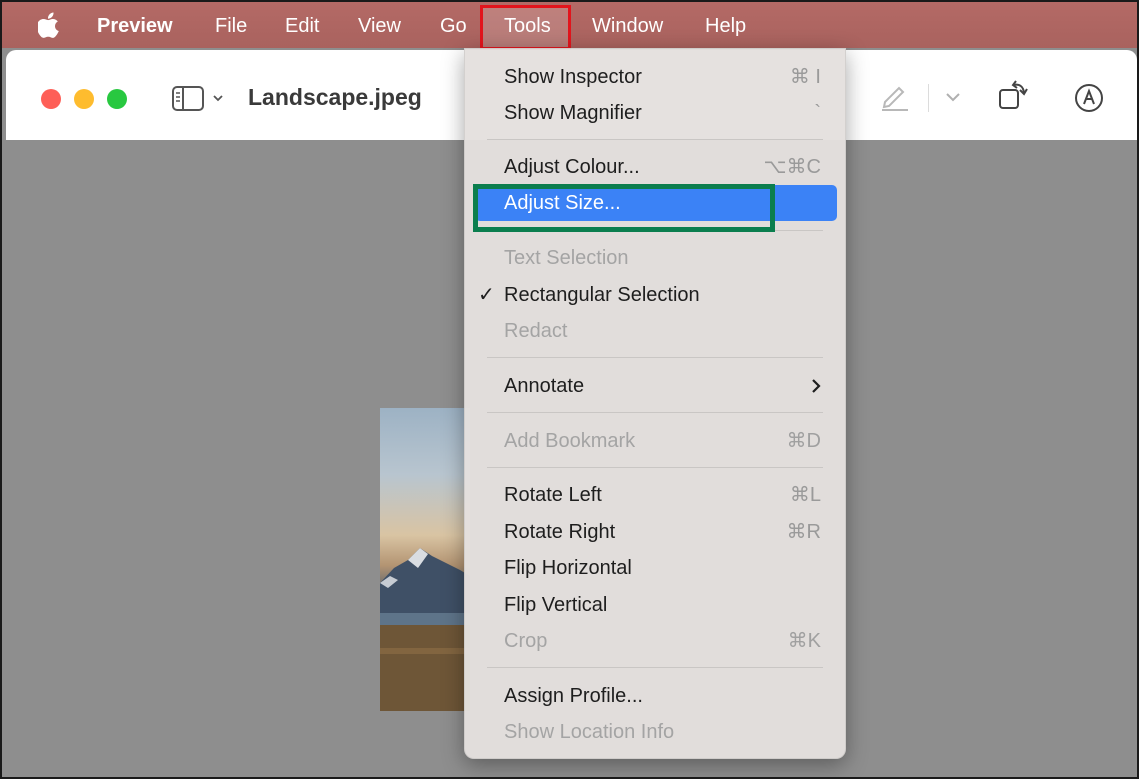 The image size is (1139, 779). Describe the element at coordinates (655, 441) in the screenshot. I see `menu-item-add-bookmark: Add Bookmark ⌘D` at that location.